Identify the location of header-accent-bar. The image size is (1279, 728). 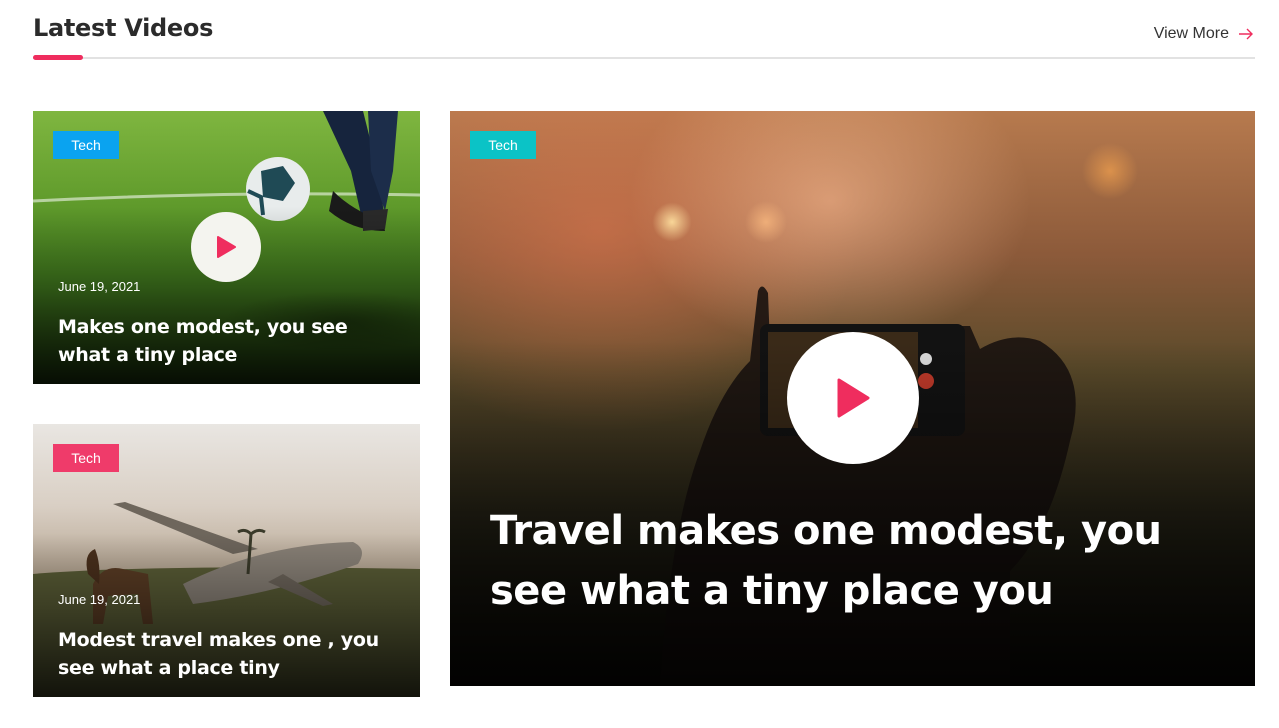
(58, 57).